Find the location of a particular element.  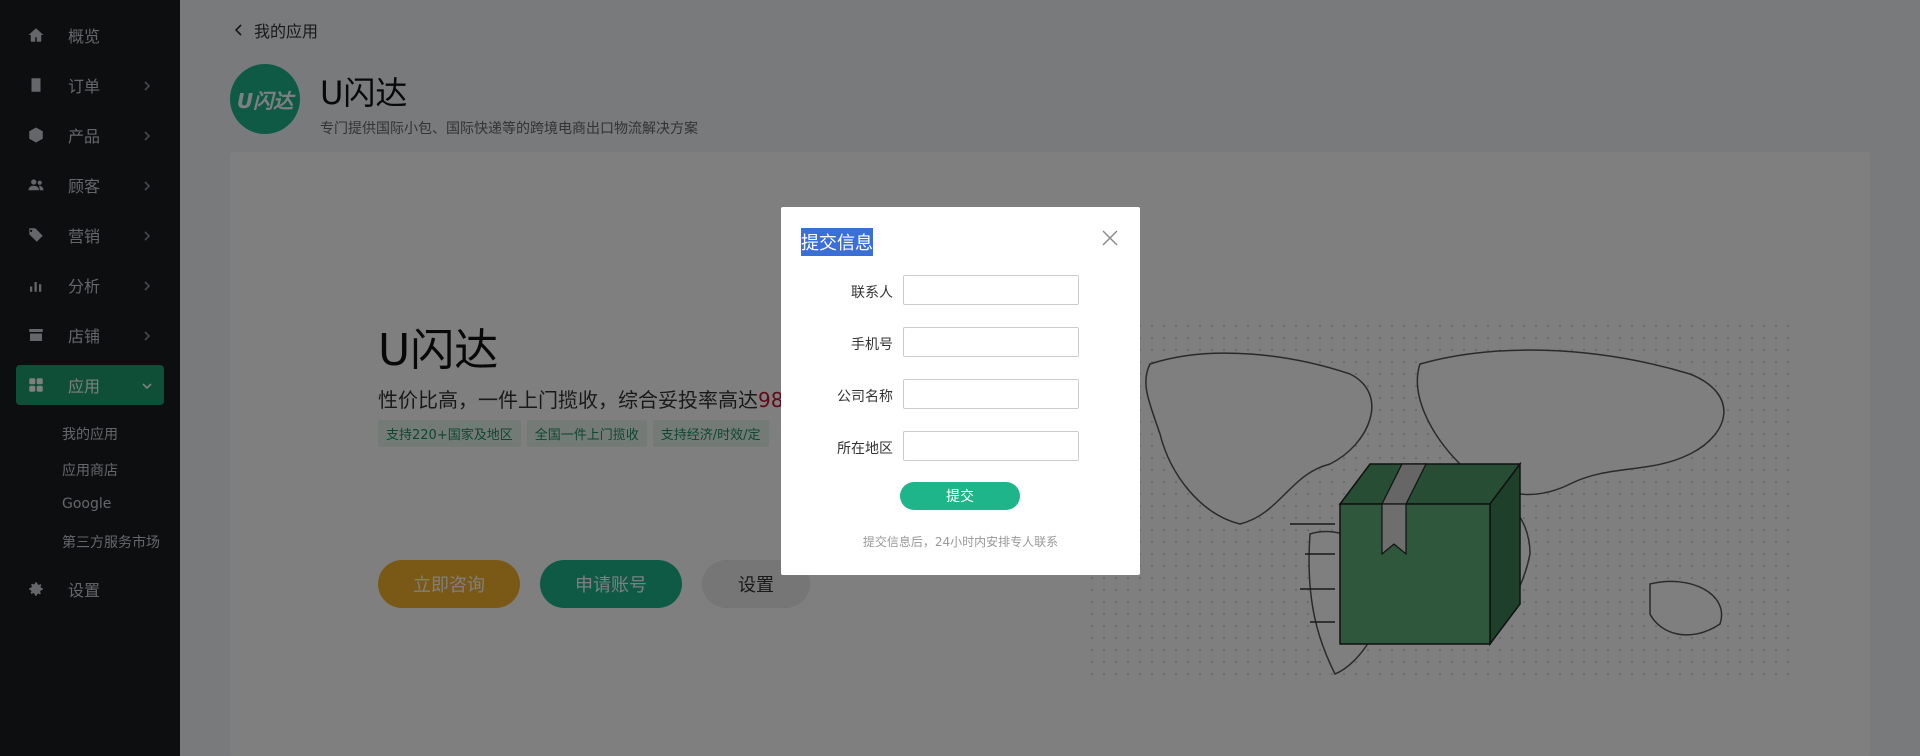

contact-label: 联系人 is located at coordinates (872, 293).